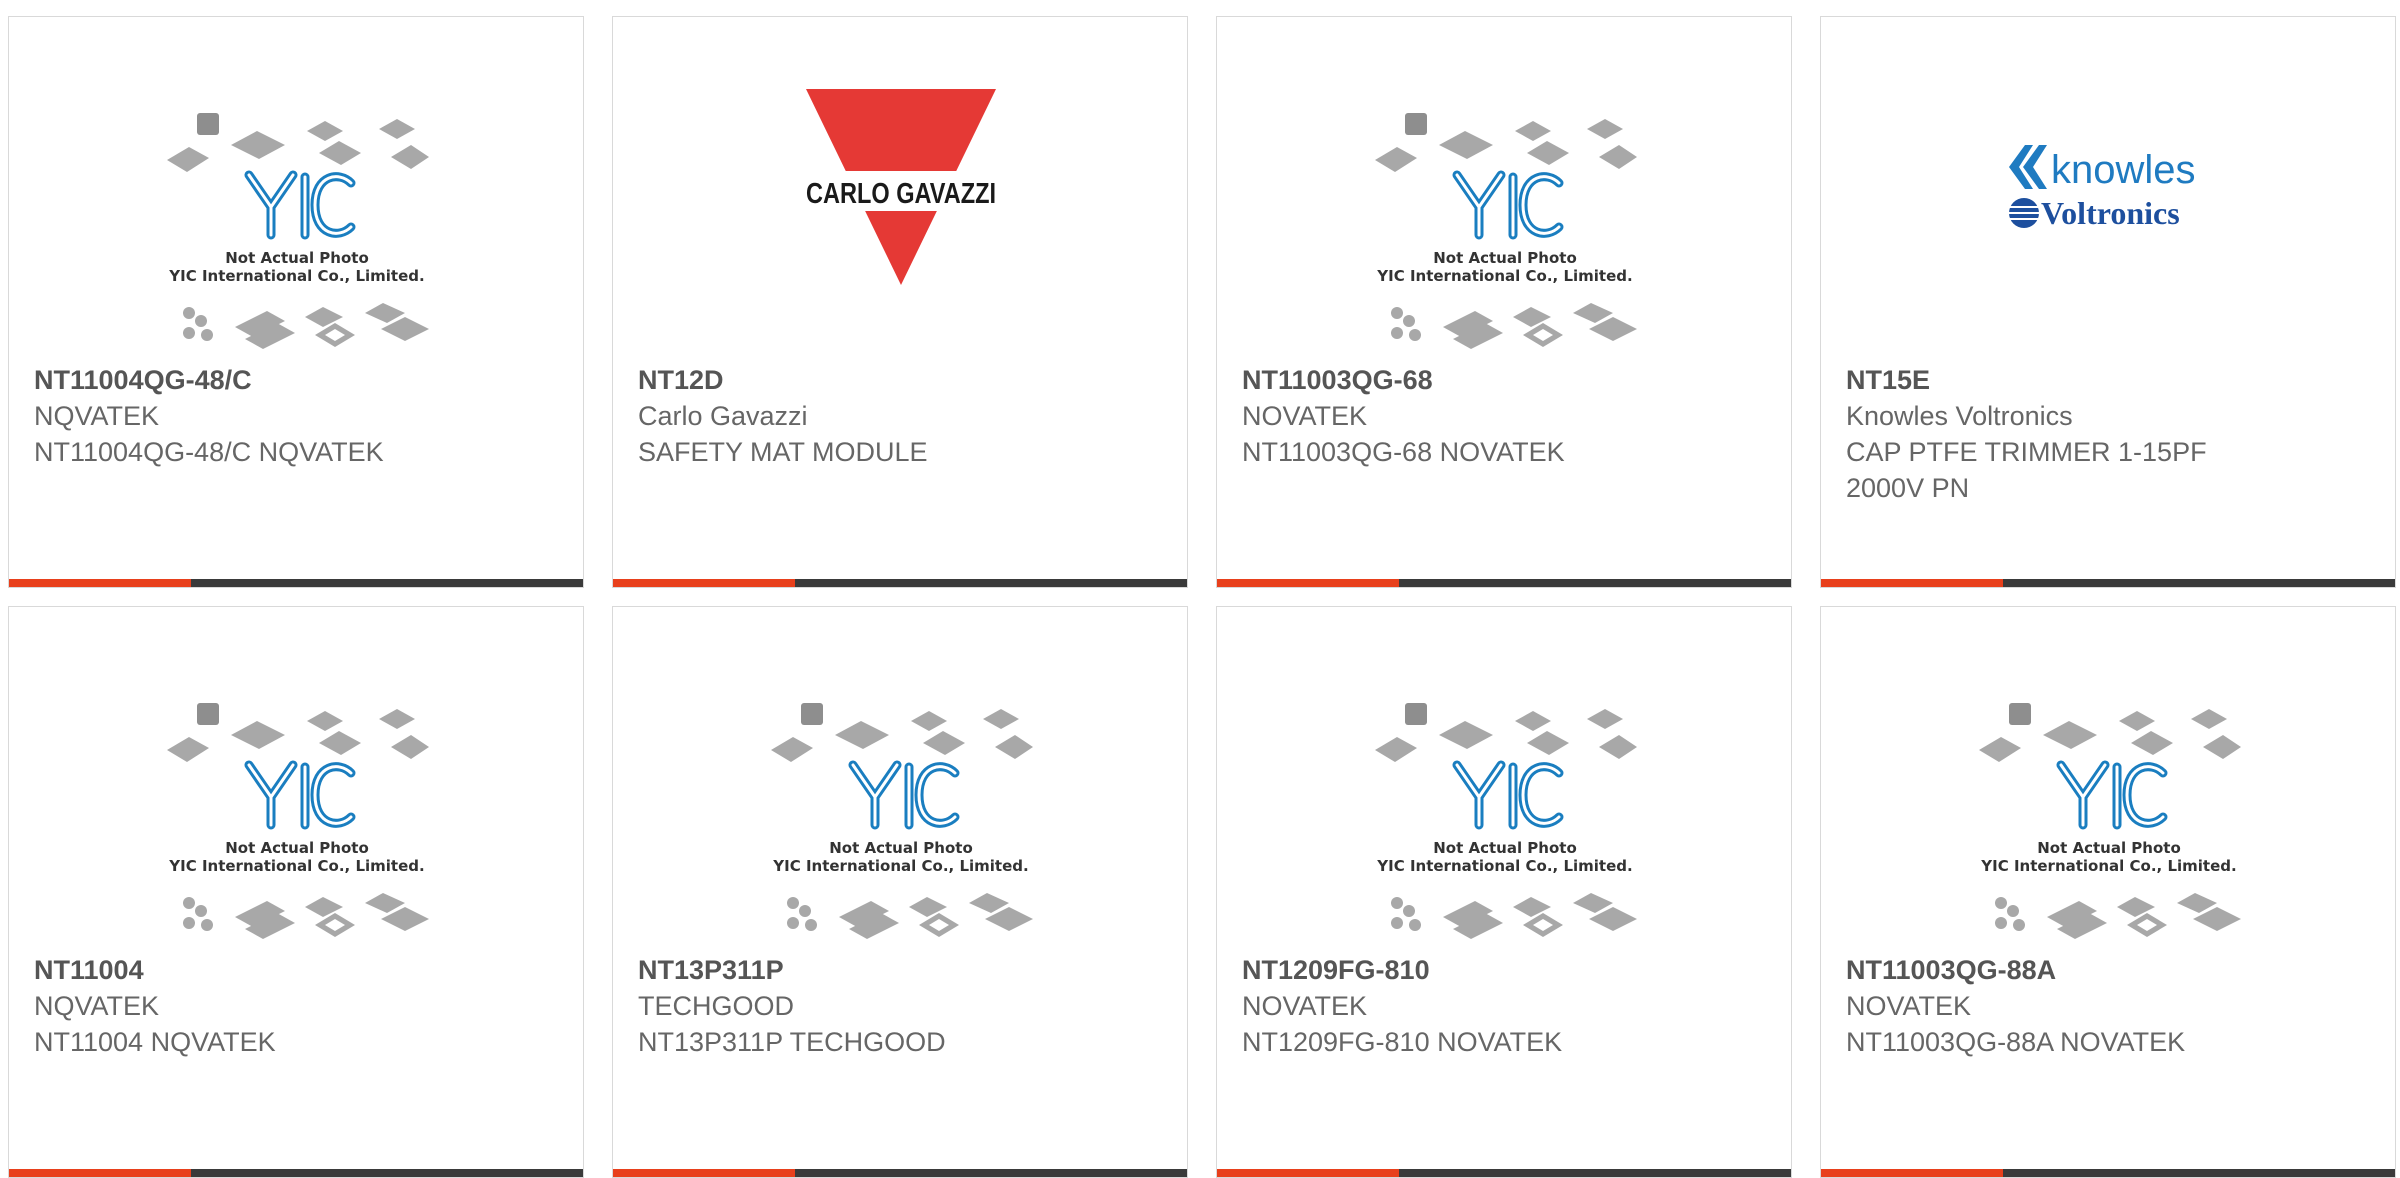 The width and height of the screenshot is (2400, 1178). I want to click on product-info: NT12D Carlo Gavazzi SAFETY MAT MODULE, so click(900, 416).